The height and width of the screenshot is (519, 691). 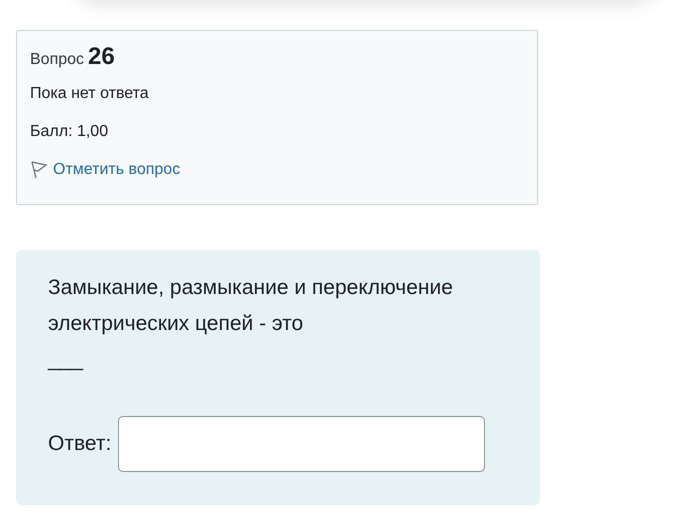 I want to click on flag-question-link: Отметить вопрос, so click(x=116, y=170).